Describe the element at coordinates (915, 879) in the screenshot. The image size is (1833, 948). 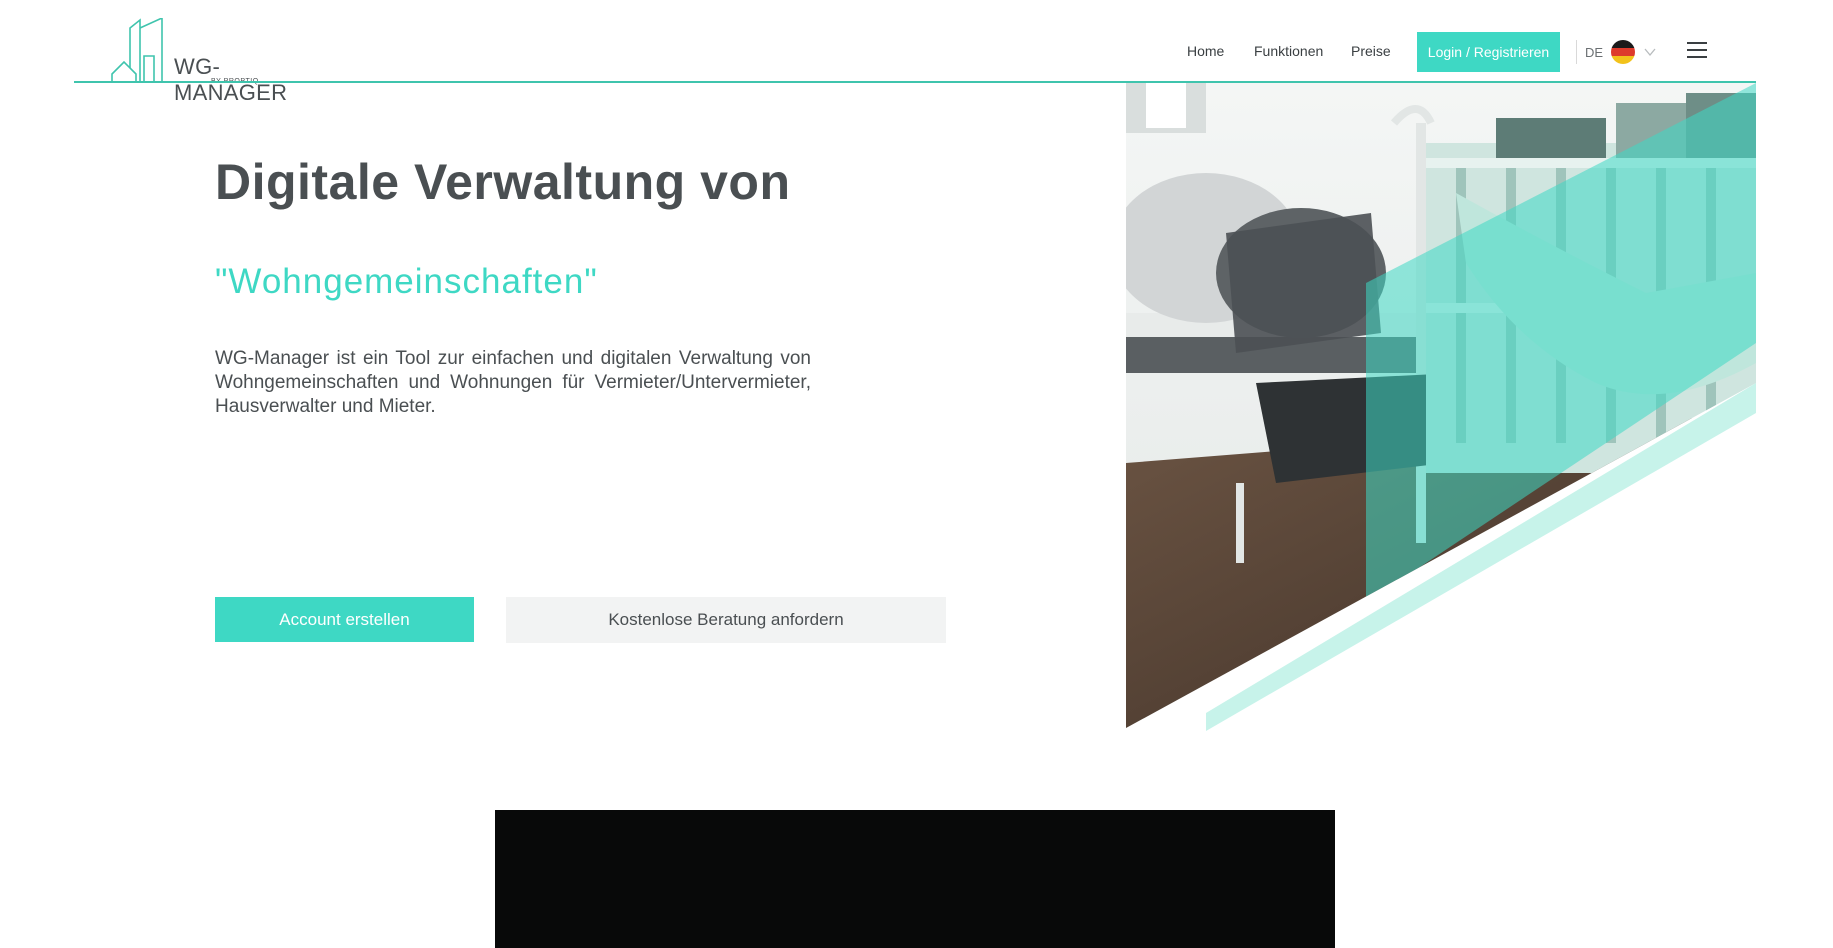
I see `video-player` at that location.